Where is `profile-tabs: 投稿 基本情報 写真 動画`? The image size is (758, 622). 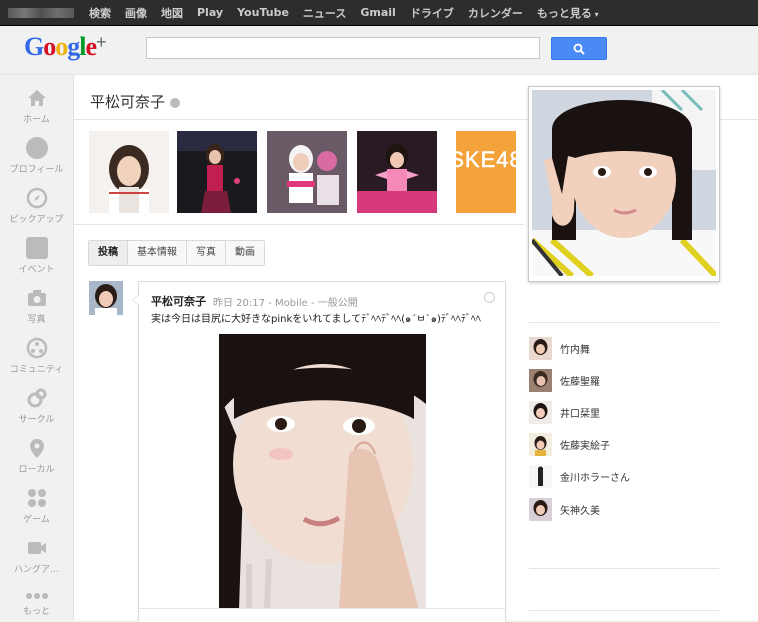
profile-tabs: 投稿 基本情報 写真 動画 is located at coordinates (176, 253).